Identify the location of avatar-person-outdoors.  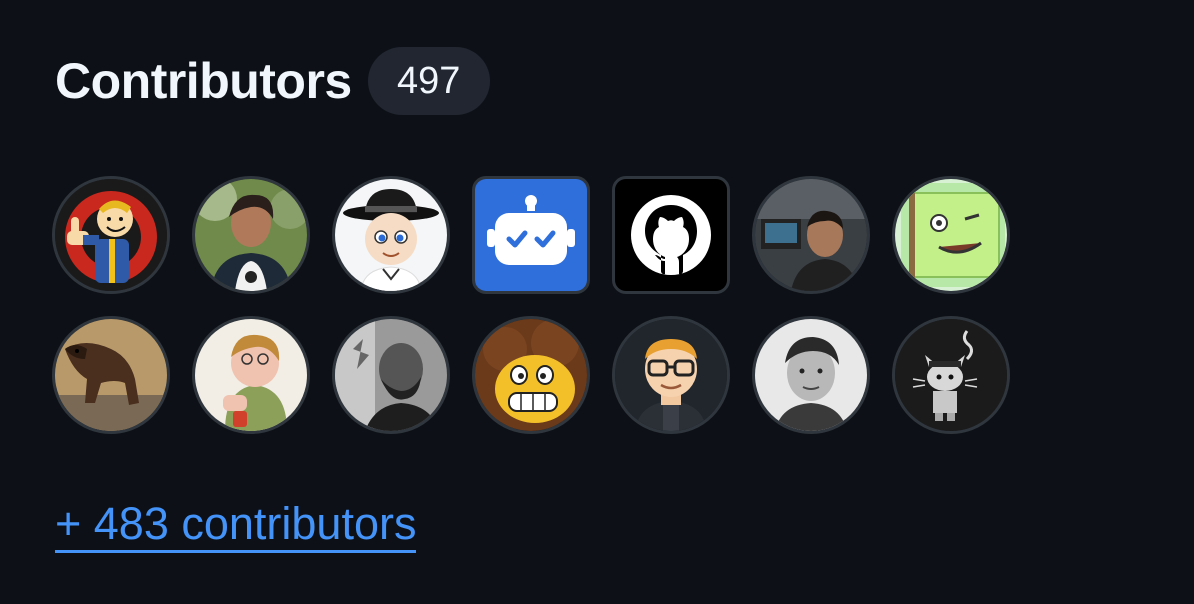
(251, 235).